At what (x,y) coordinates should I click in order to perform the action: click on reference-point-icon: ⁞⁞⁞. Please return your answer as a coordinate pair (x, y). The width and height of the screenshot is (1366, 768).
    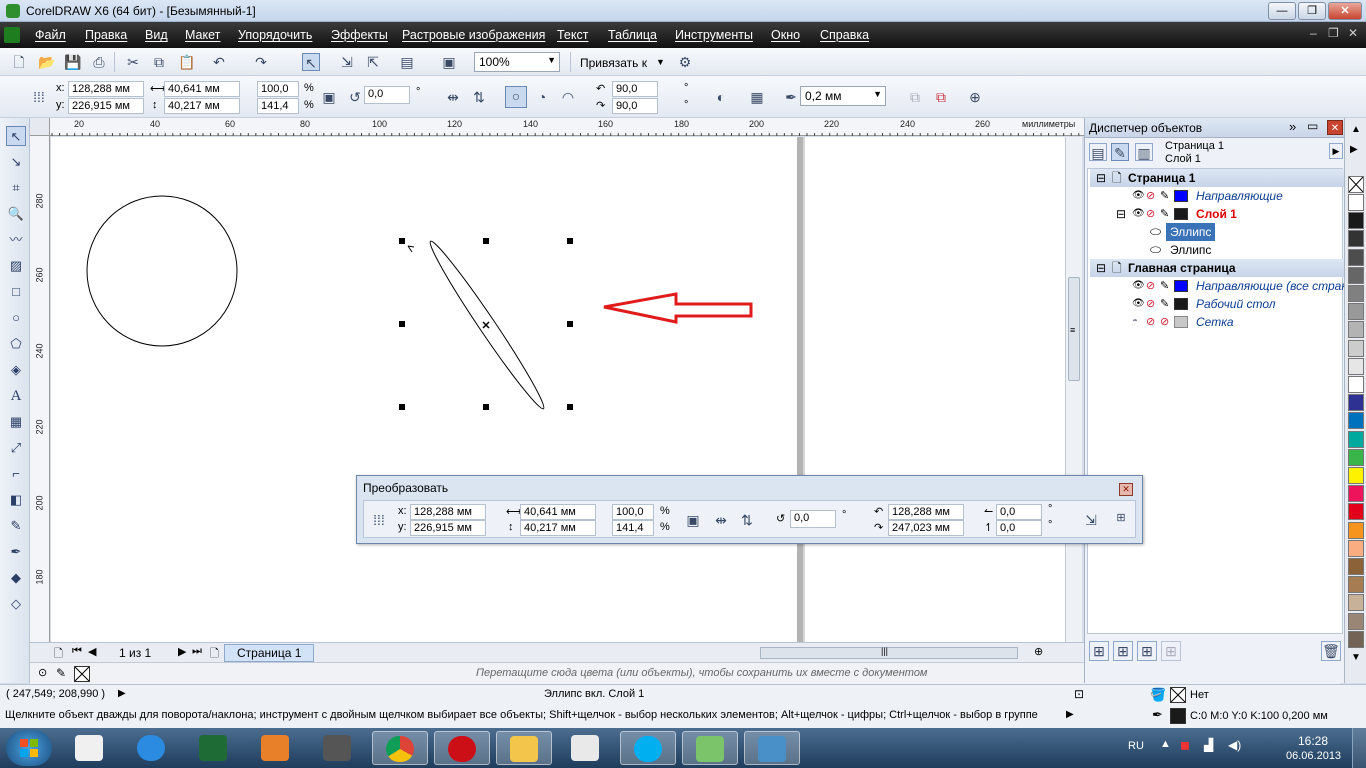
    Looking at the image, I should click on (379, 520).